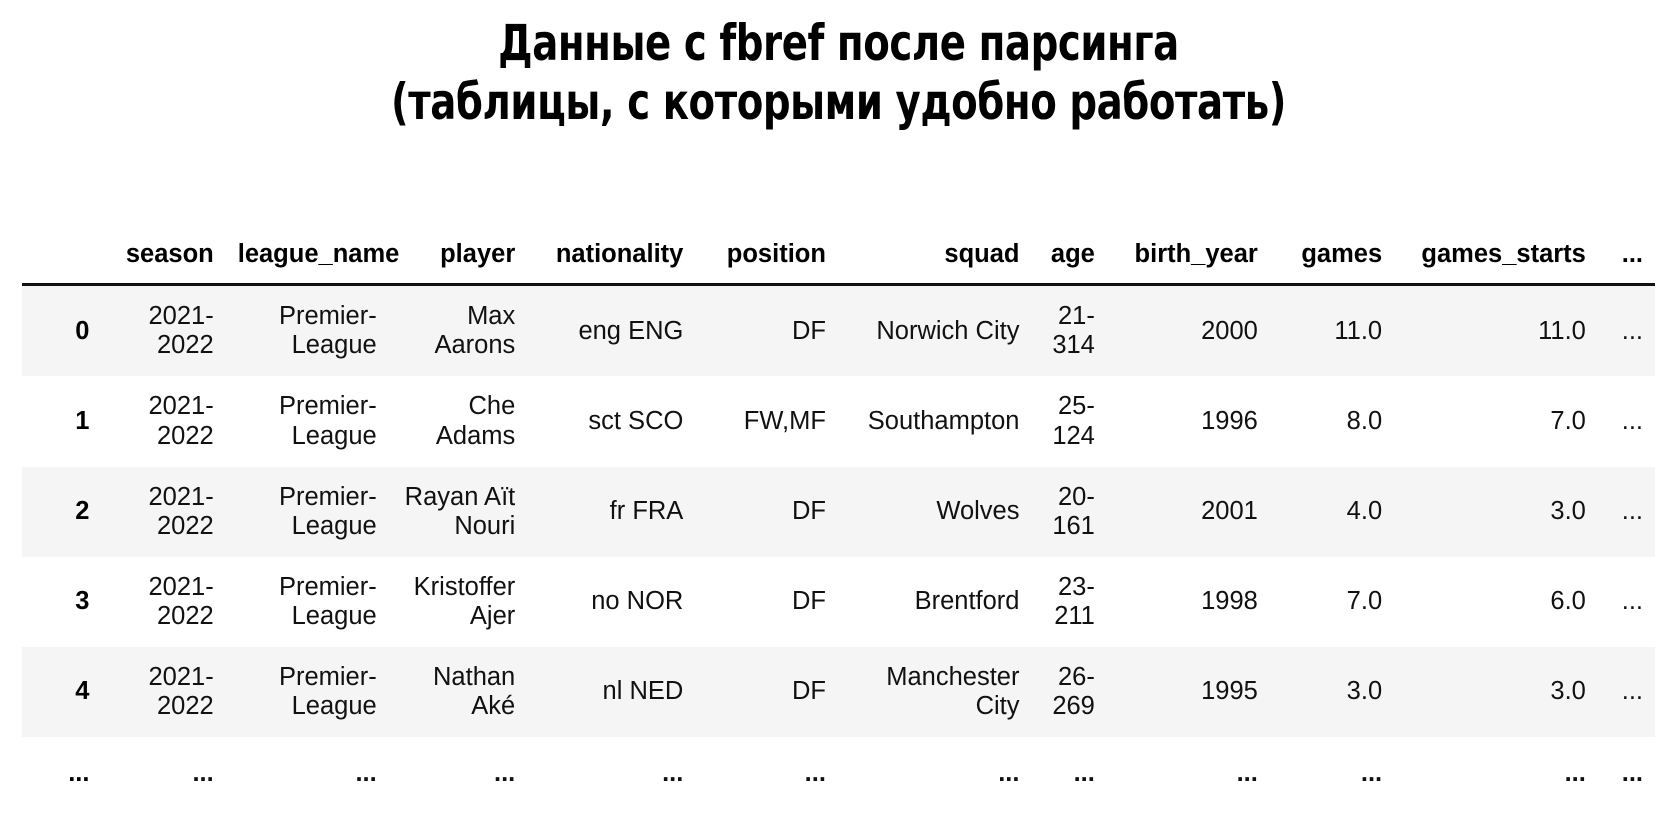  I want to click on cell-squad: Brentford, so click(967, 601).